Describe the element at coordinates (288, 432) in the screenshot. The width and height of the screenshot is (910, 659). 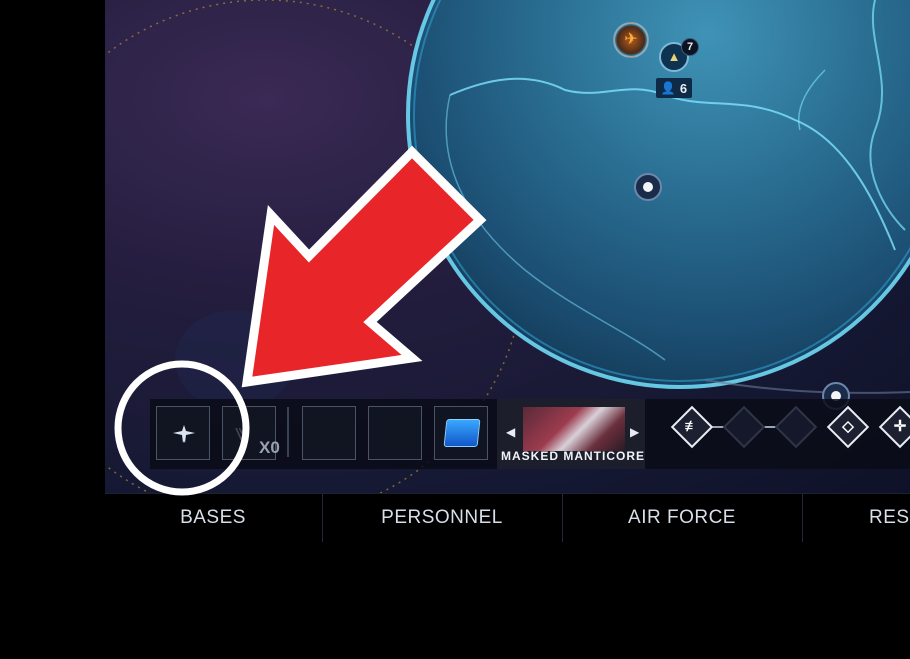
I see `slot-divider` at that location.